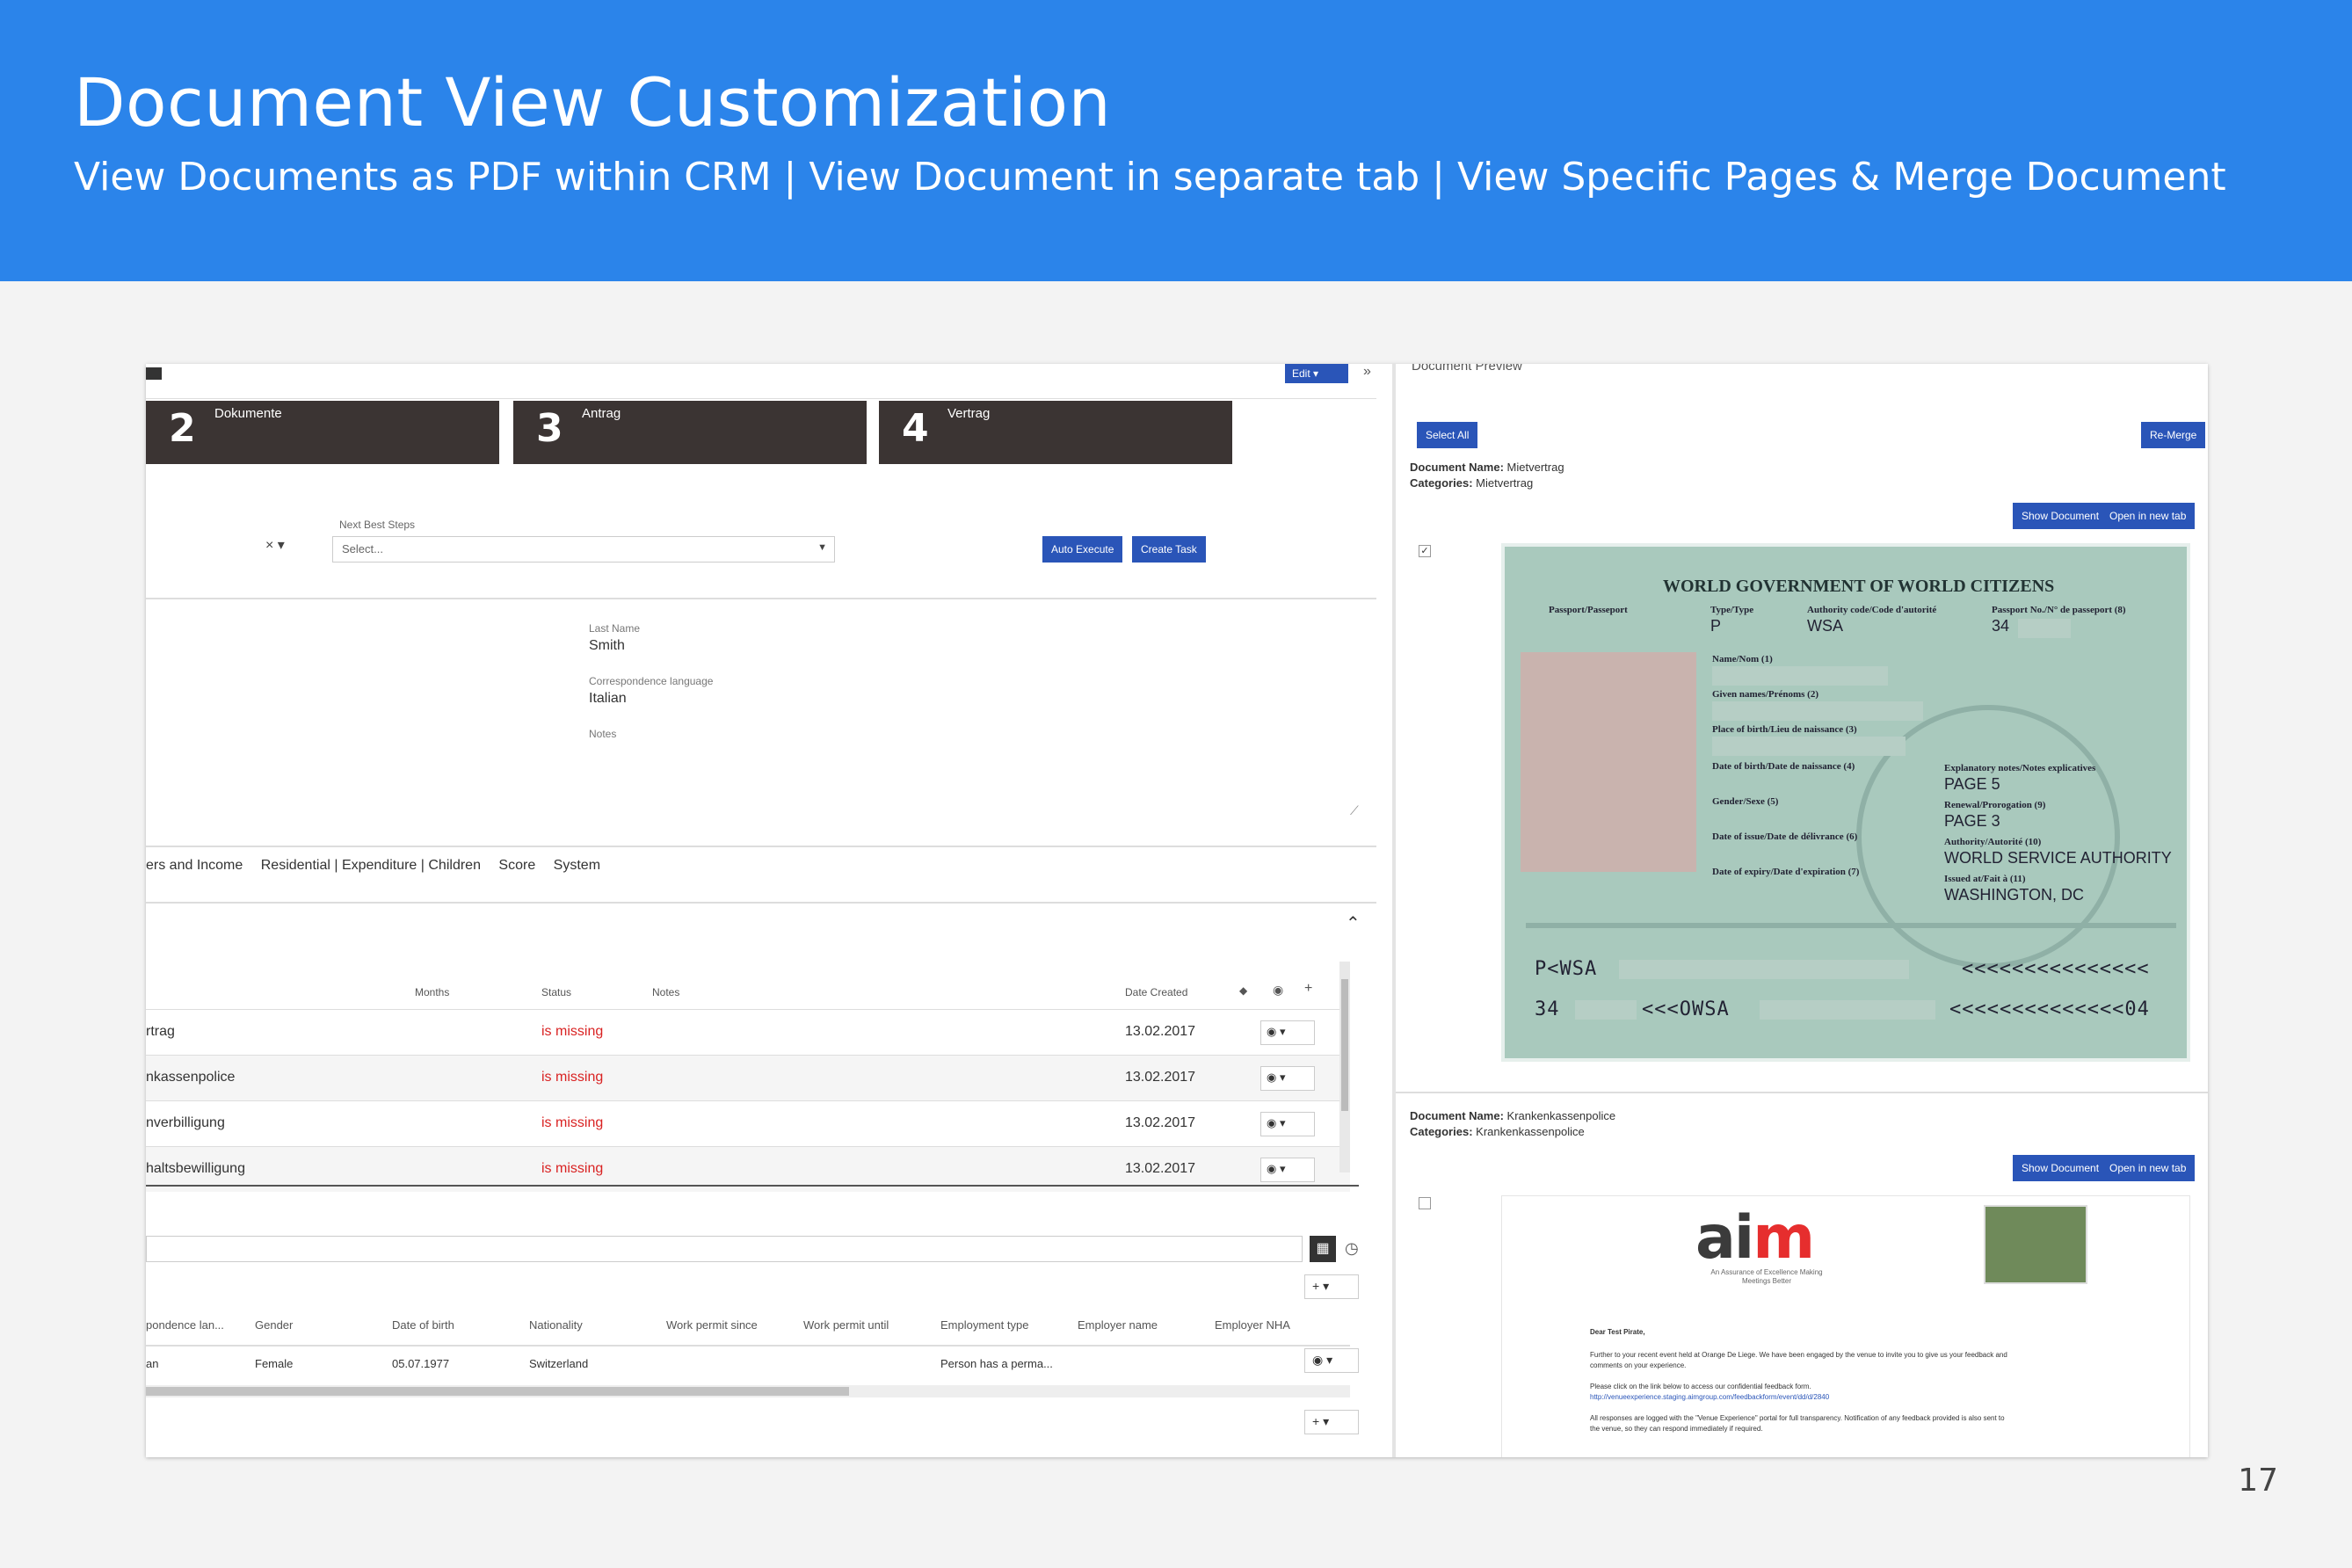  What do you see at coordinates (556, 1325) in the screenshot?
I see `col-nationality: Nationality` at bounding box center [556, 1325].